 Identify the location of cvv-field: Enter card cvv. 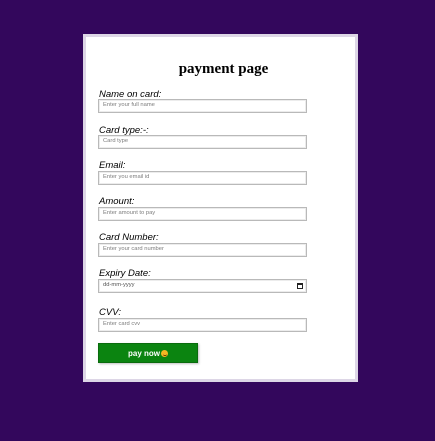
(202, 325).